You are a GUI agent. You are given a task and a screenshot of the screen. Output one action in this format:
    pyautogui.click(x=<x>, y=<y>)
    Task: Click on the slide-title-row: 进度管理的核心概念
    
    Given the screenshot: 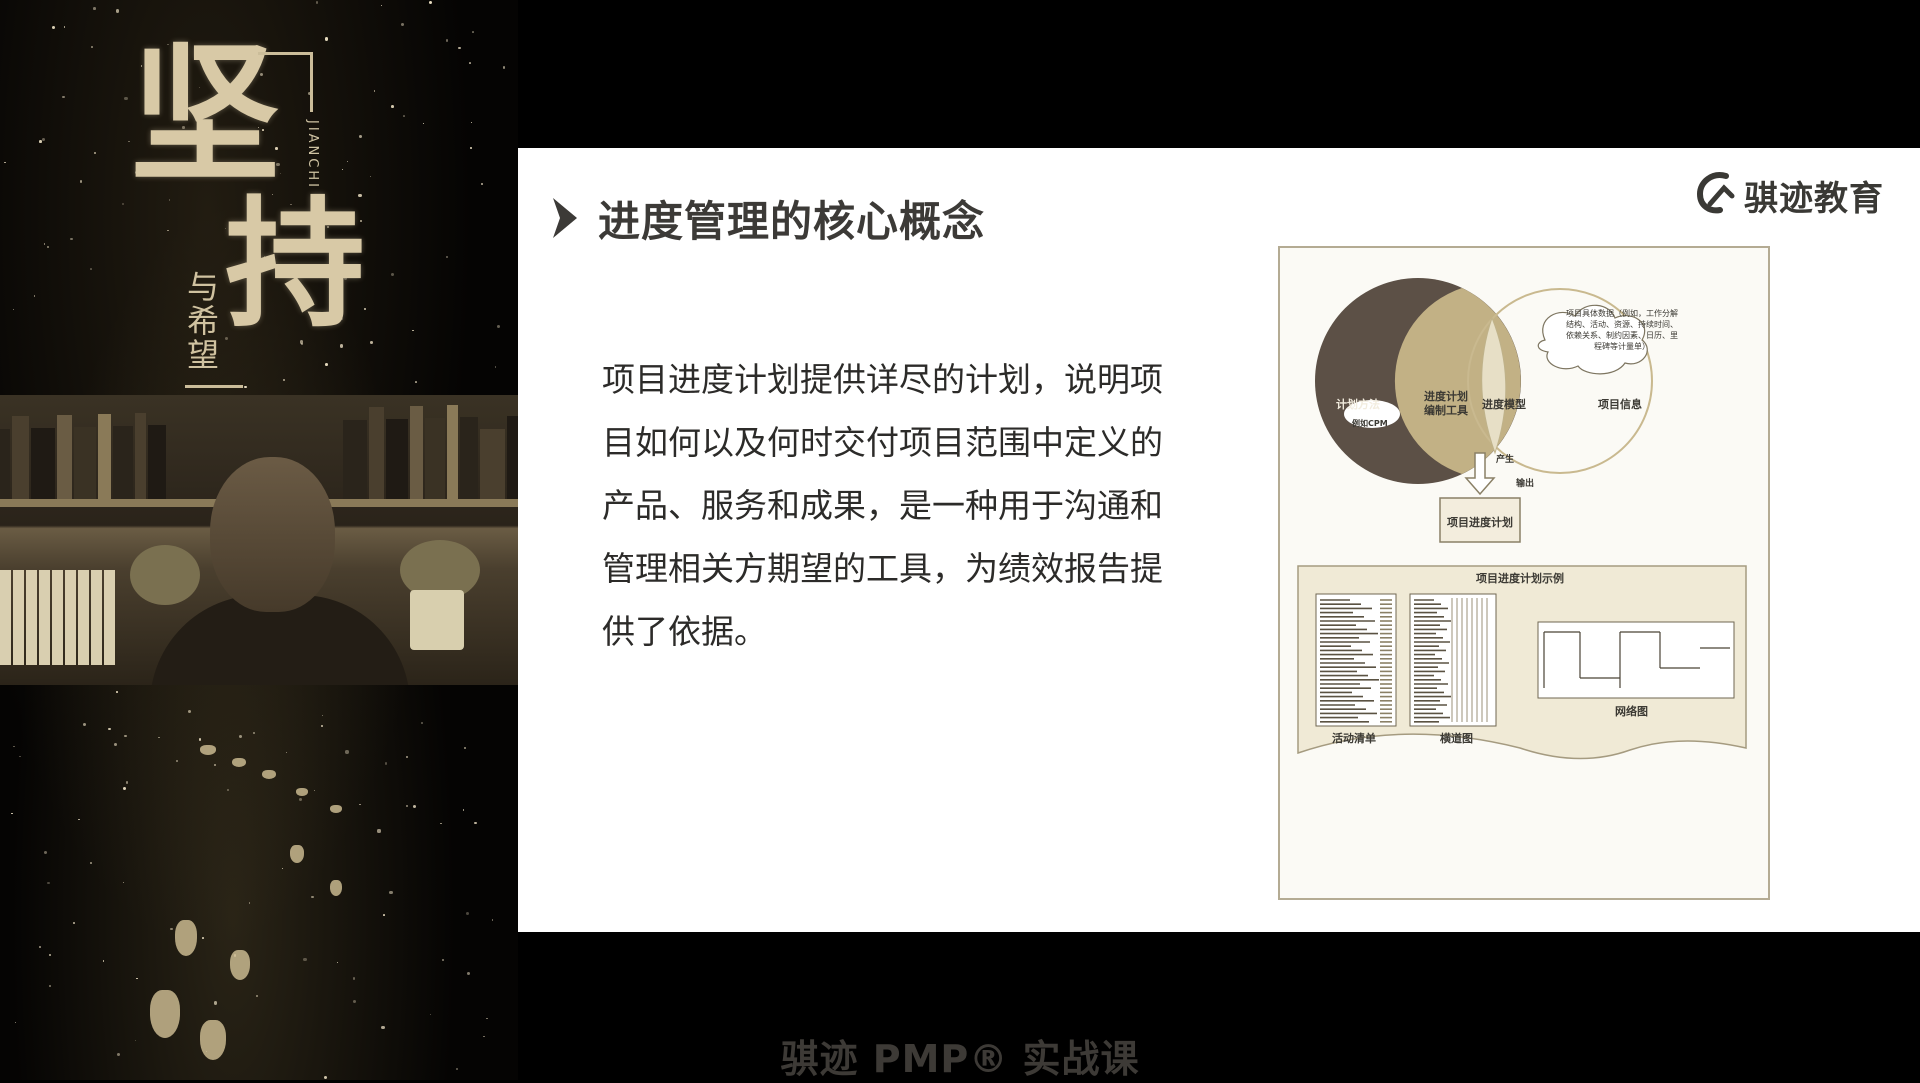 What is the action you would take?
    pyautogui.click(x=767, y=218)
    